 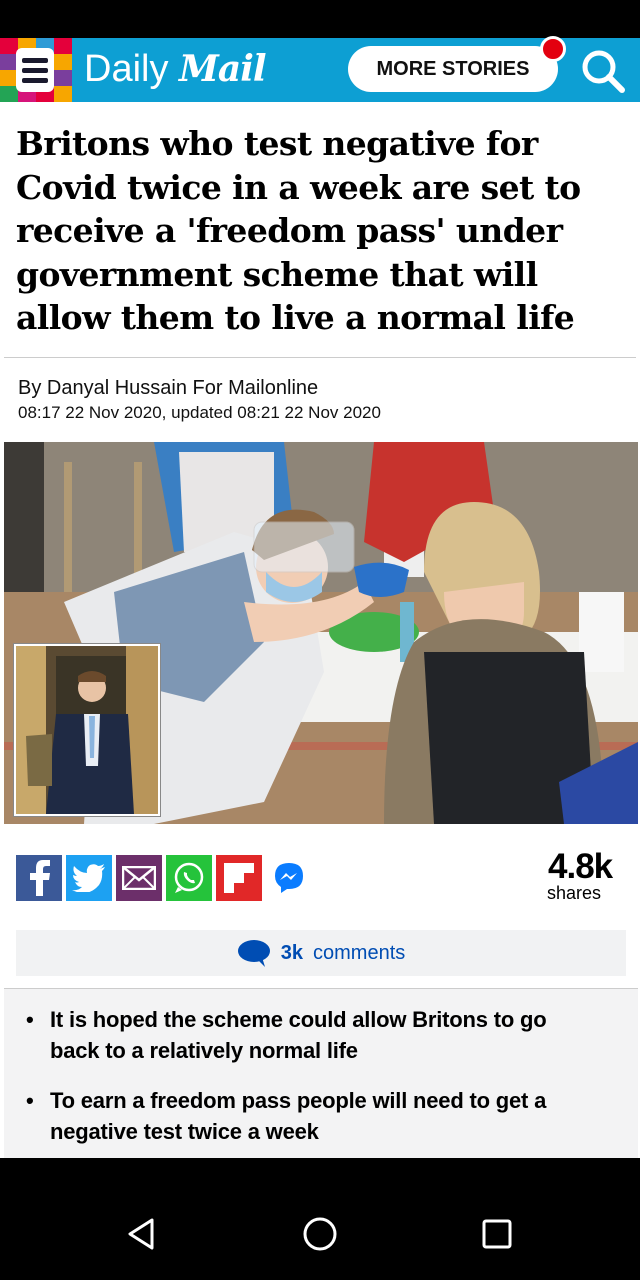 I want to click on article-byline: By Danyal Hussain For Mailonline, so click(x=168, y=388).